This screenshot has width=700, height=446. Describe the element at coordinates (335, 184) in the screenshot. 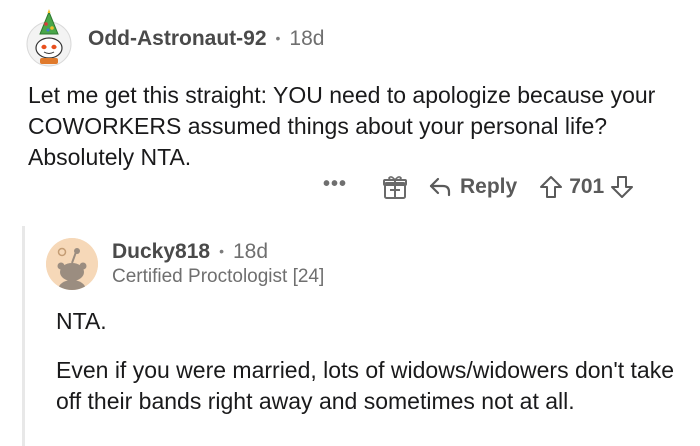

I see `more-options-button: •••` at that location.